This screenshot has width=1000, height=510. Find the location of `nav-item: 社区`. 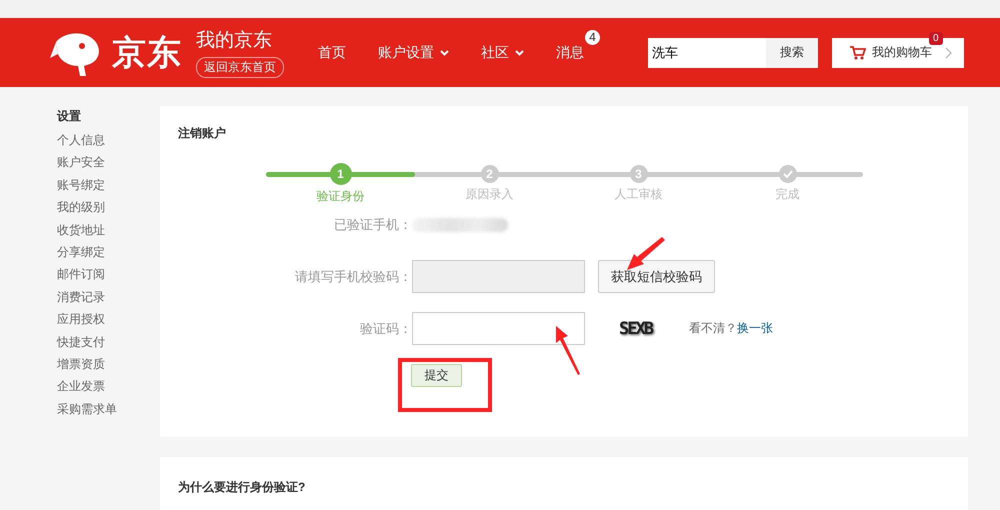

nav-item: 社区 is located at coordinates (502, 53).